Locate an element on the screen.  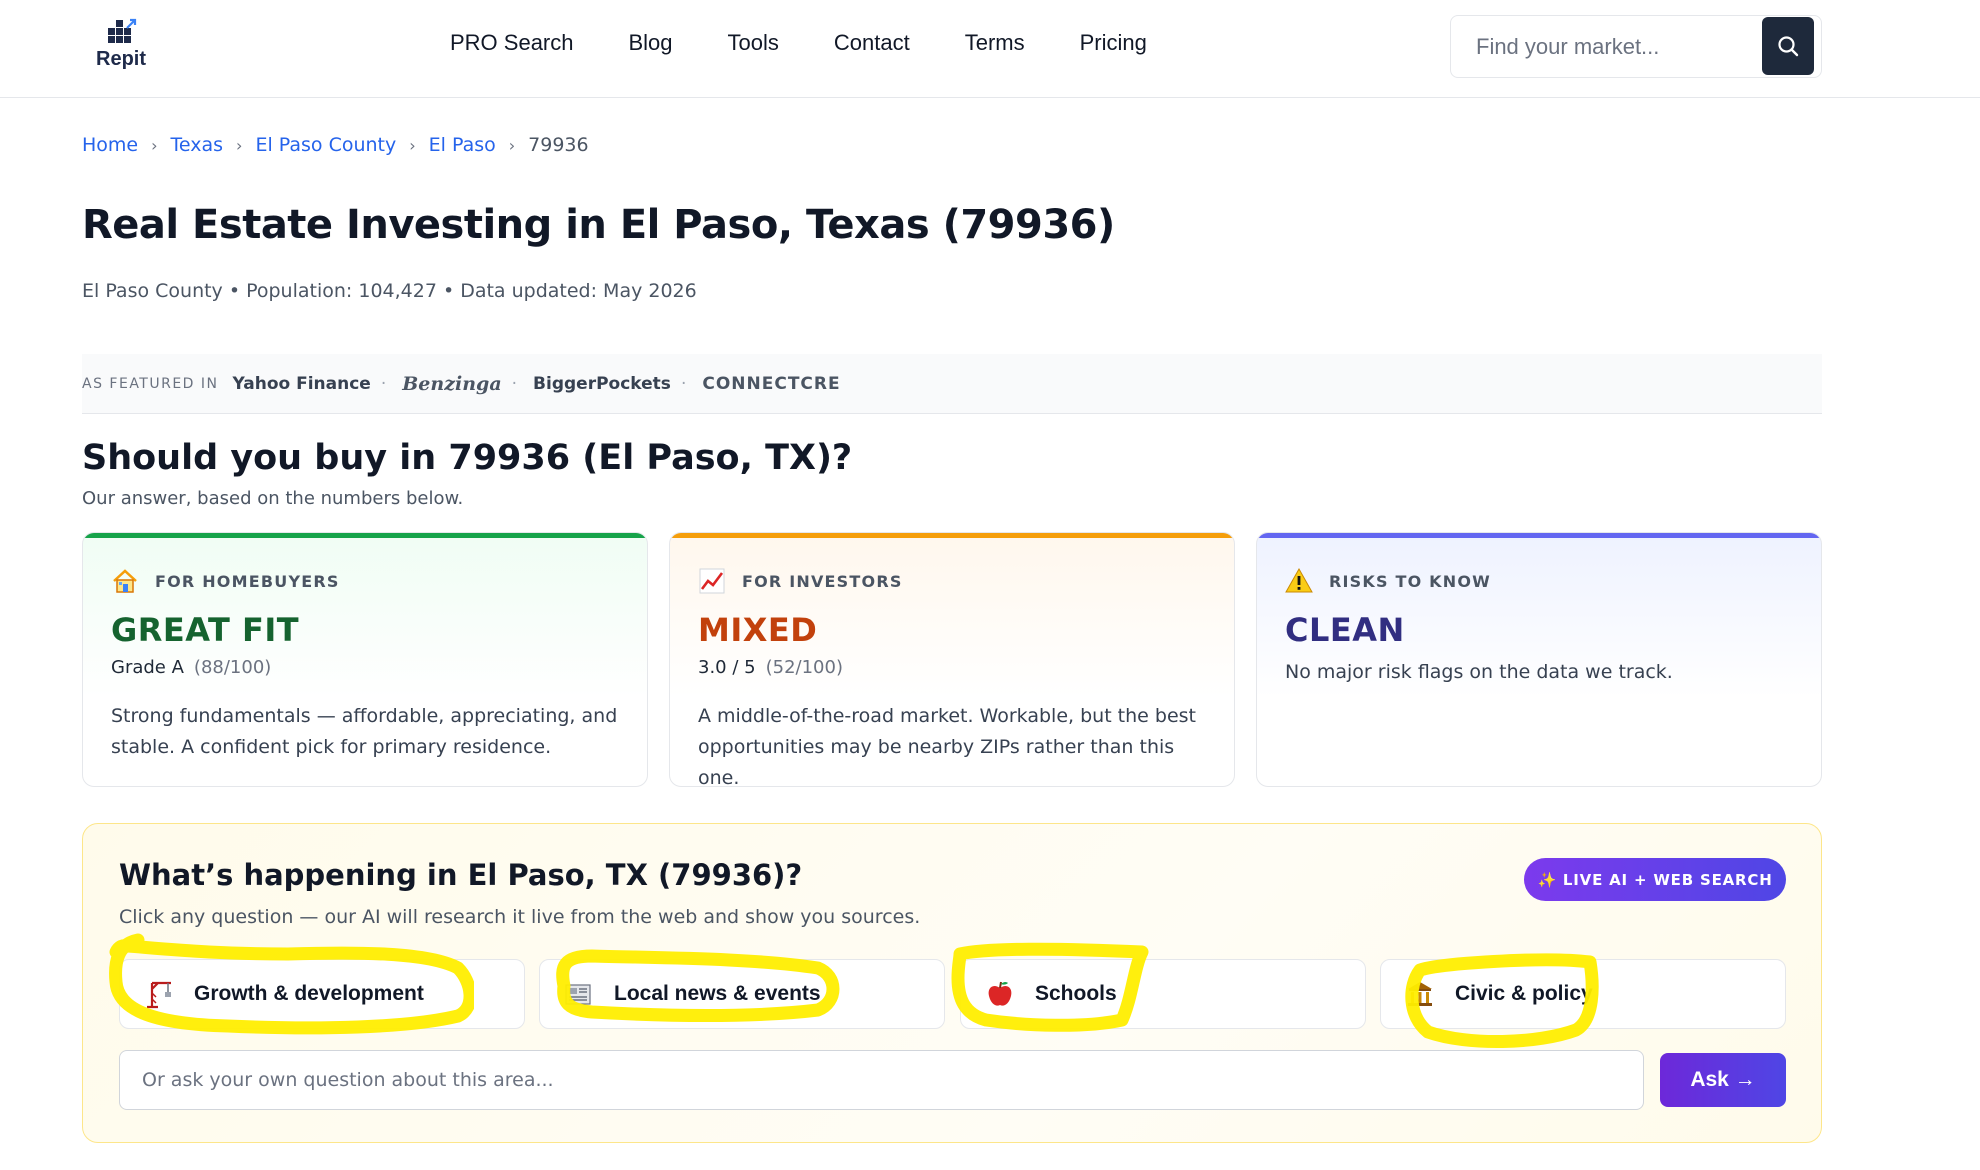
card-label: RISKS TO KNOW is located at coordinates (1410, 581).